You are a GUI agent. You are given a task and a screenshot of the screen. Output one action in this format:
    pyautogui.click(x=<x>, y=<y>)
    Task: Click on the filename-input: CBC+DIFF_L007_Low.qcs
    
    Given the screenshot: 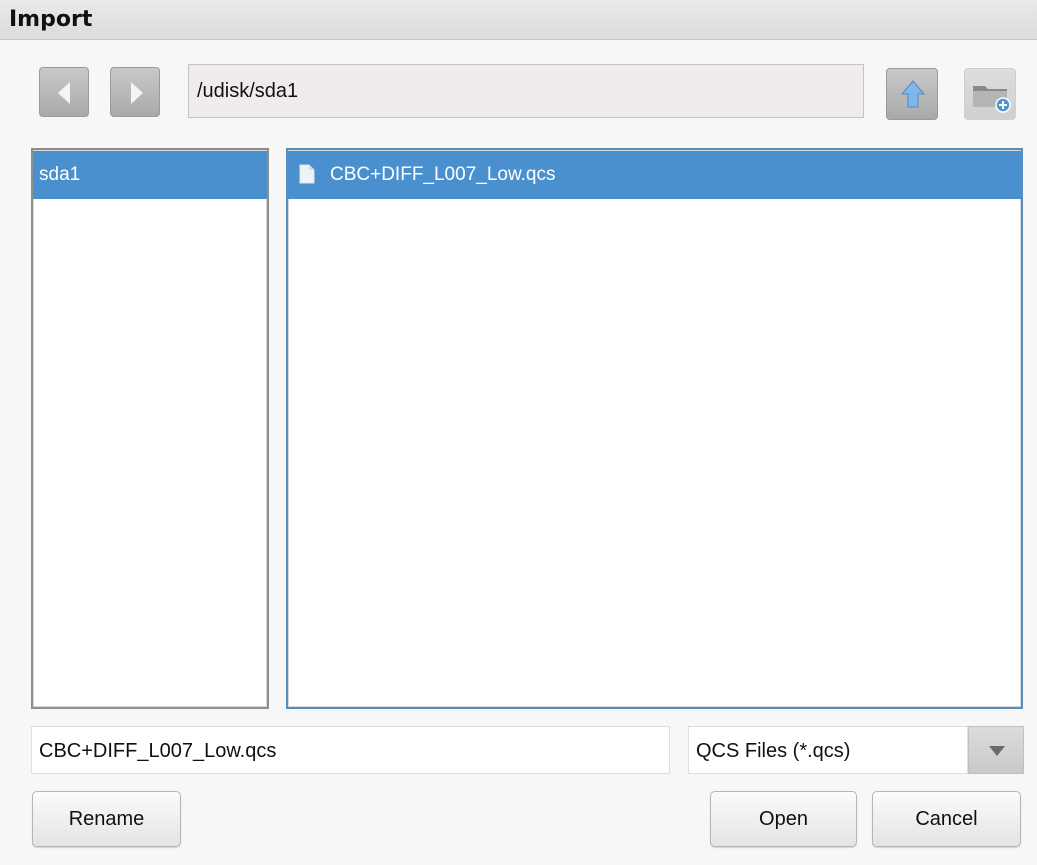 What is the action you would take?
    pyautogui.click(x=350, y=750)
    